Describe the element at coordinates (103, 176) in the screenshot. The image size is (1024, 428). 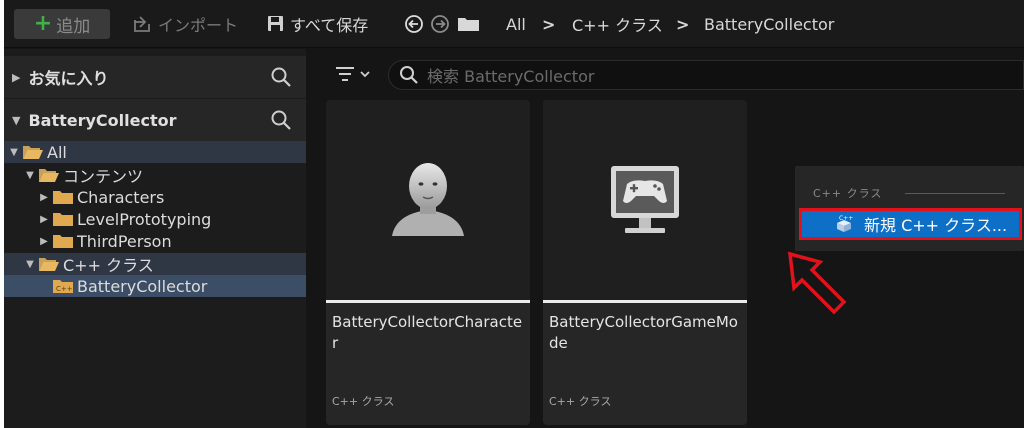
I see `tree-item-label: コンテンツ` at that location.